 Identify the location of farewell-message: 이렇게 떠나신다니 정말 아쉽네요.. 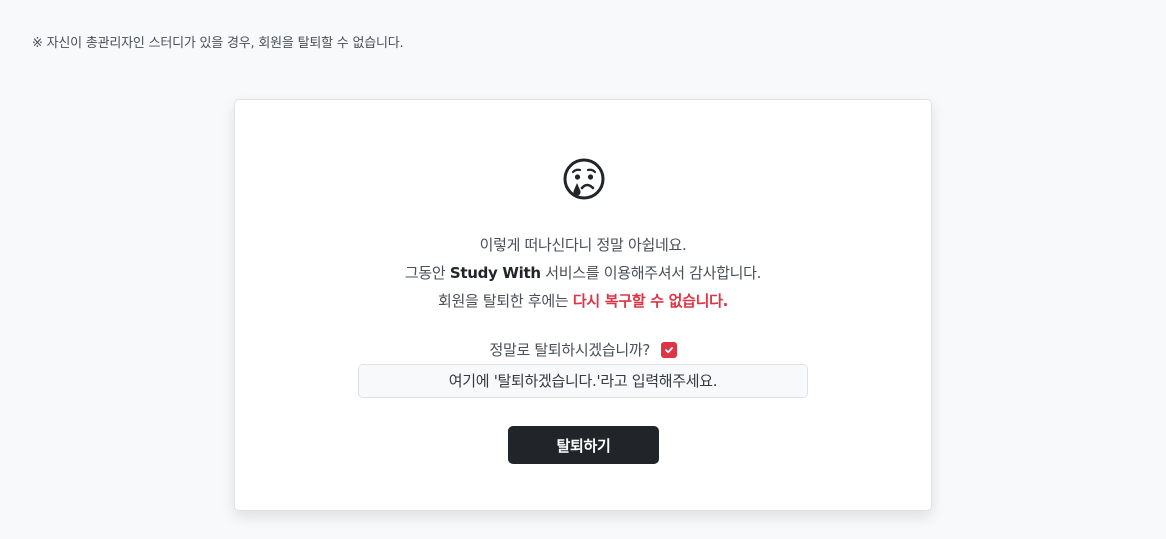
(583, 245).